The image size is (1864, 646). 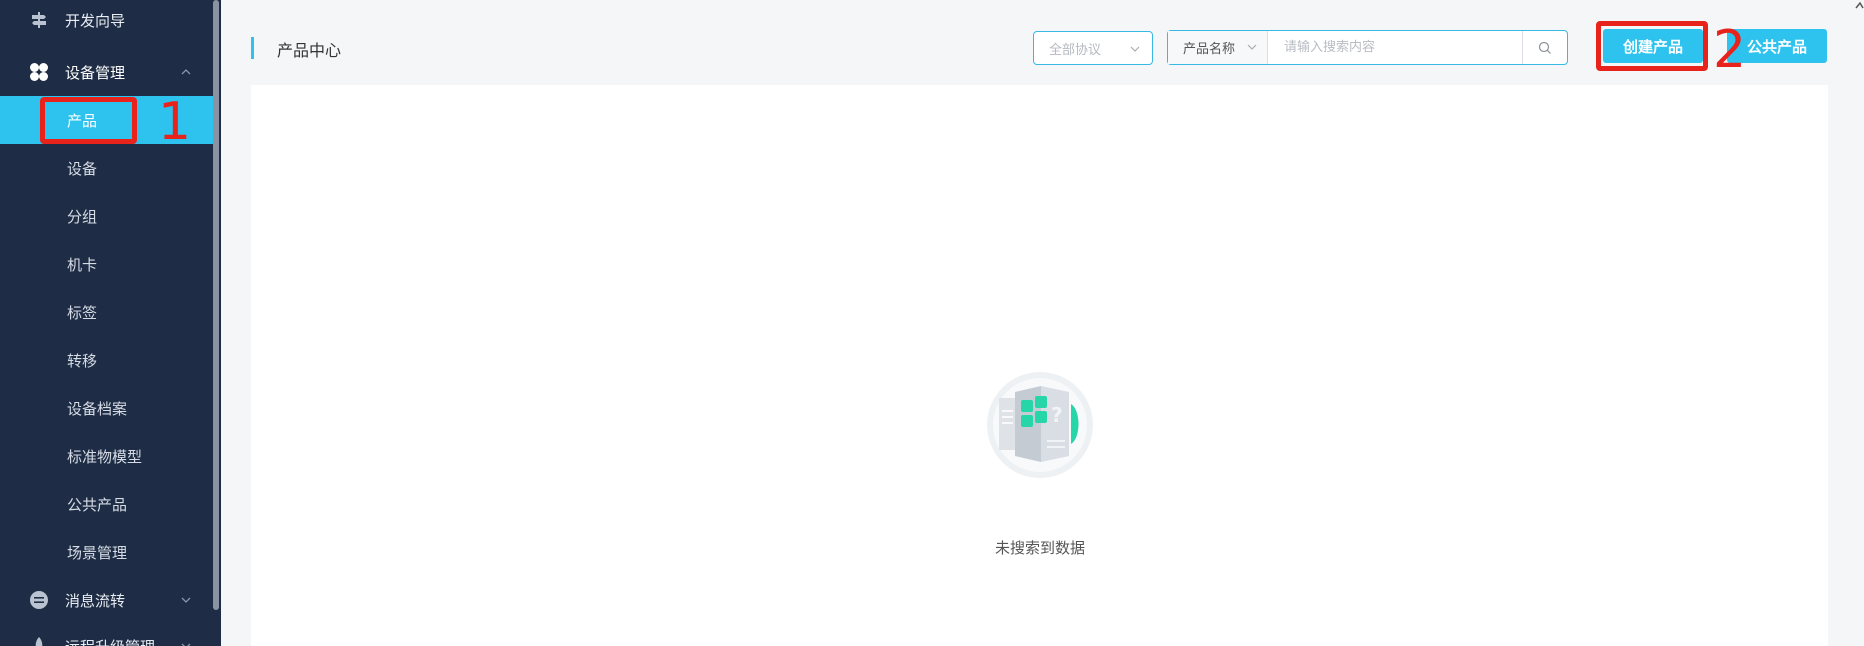 I want to click on four-petal-icon, so click(x=39, y=72).